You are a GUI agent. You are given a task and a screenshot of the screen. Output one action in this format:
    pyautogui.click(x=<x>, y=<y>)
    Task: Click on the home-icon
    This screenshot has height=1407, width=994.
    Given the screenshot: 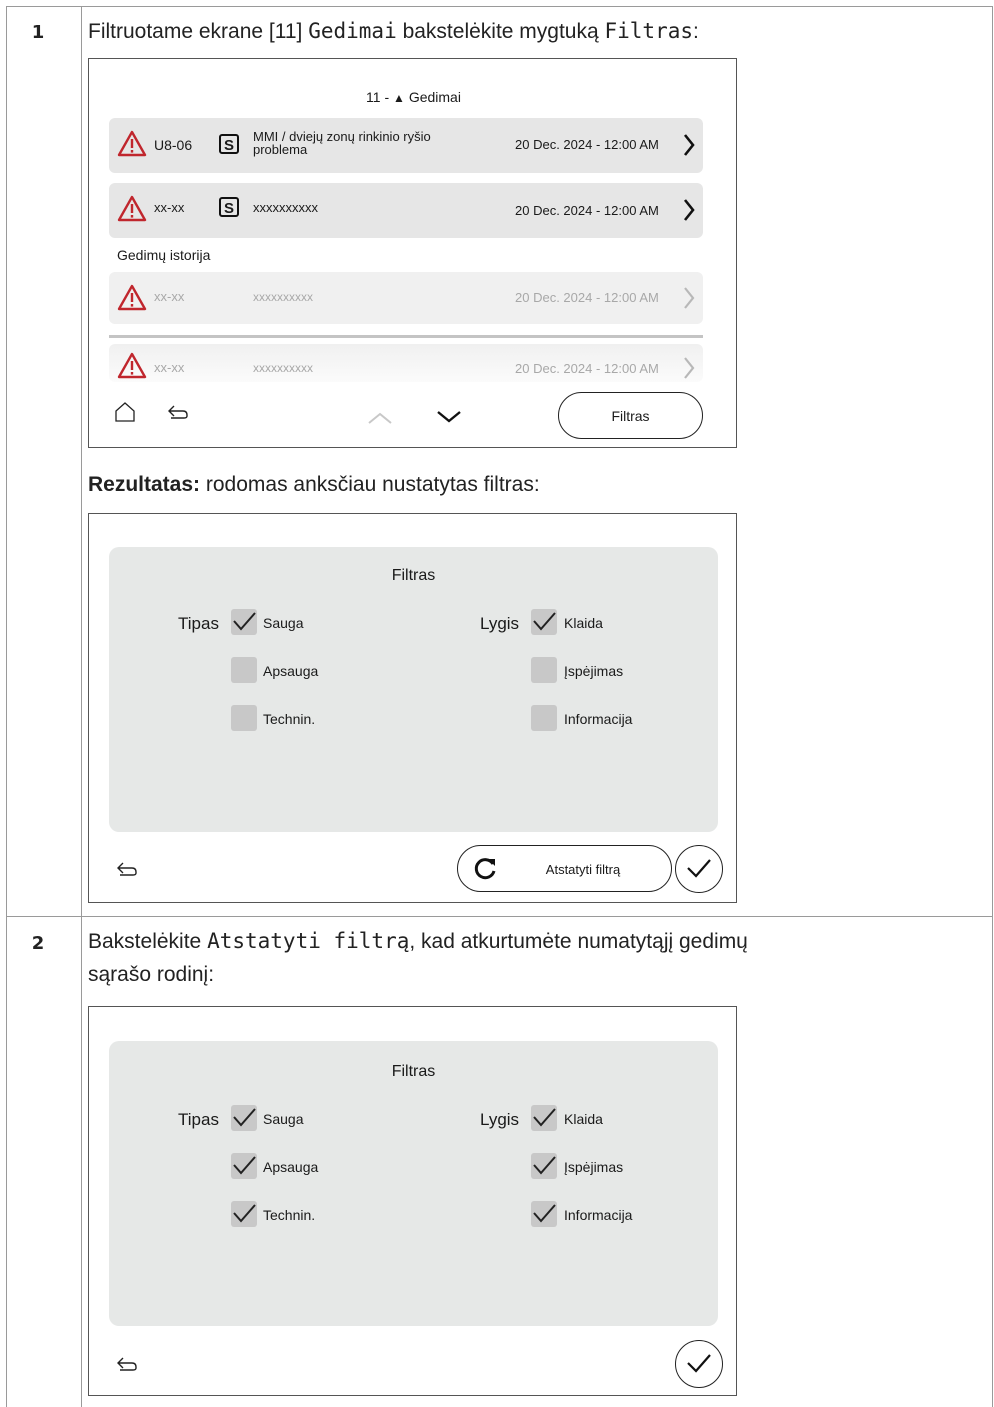 What is the action you would take?
    pyautogui.click(x=125, y=412)
    